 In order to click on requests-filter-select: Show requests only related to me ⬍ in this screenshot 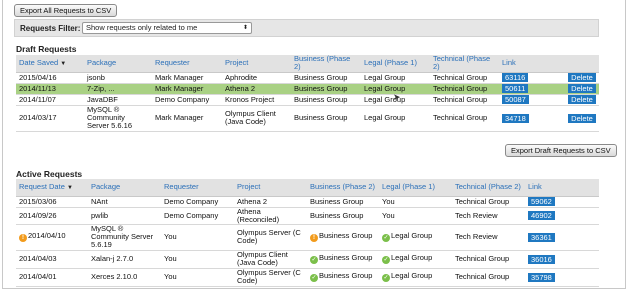, I will do `click(167, 28)`.